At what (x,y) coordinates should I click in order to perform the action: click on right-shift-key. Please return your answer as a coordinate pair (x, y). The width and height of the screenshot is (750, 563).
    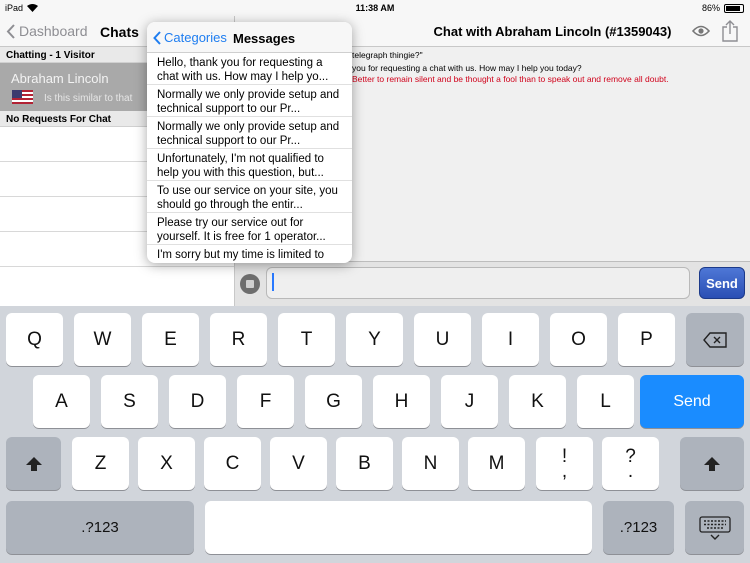
    Looking at the image, I should click on (712, 463).